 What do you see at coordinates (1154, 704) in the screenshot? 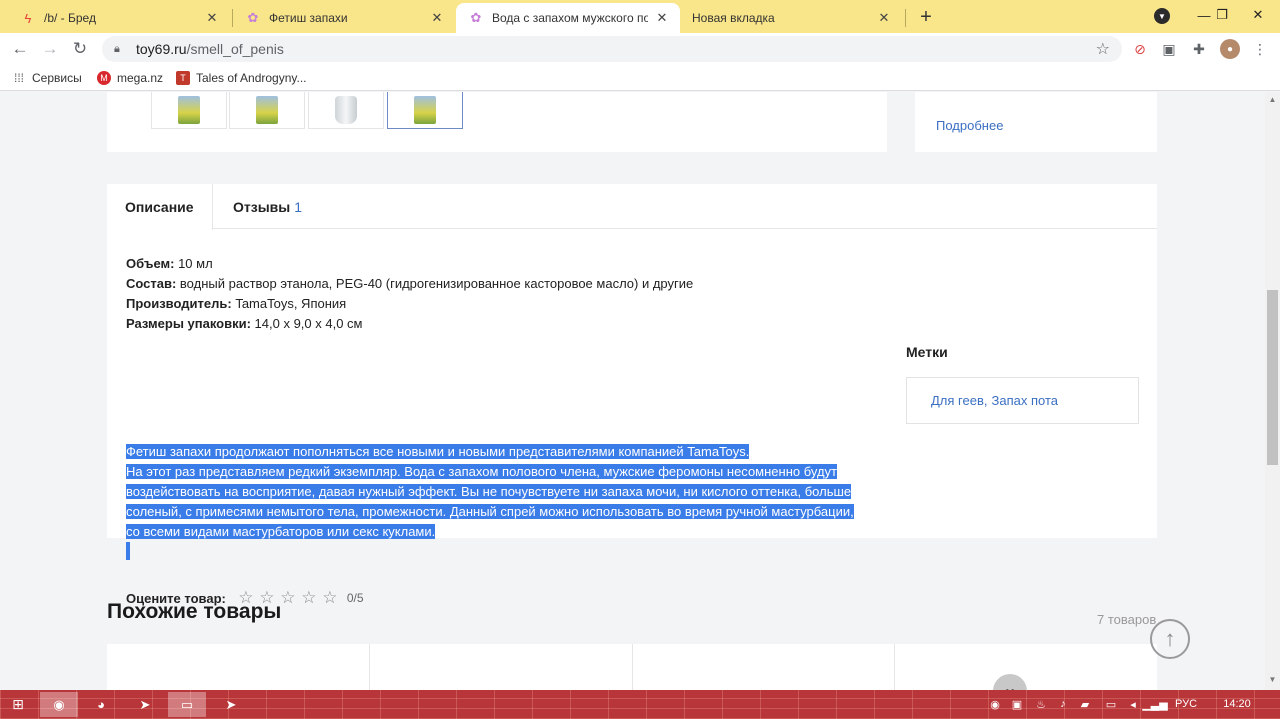
I see `network-icon: ▁▃▅` at bounding box center [1154, 704].